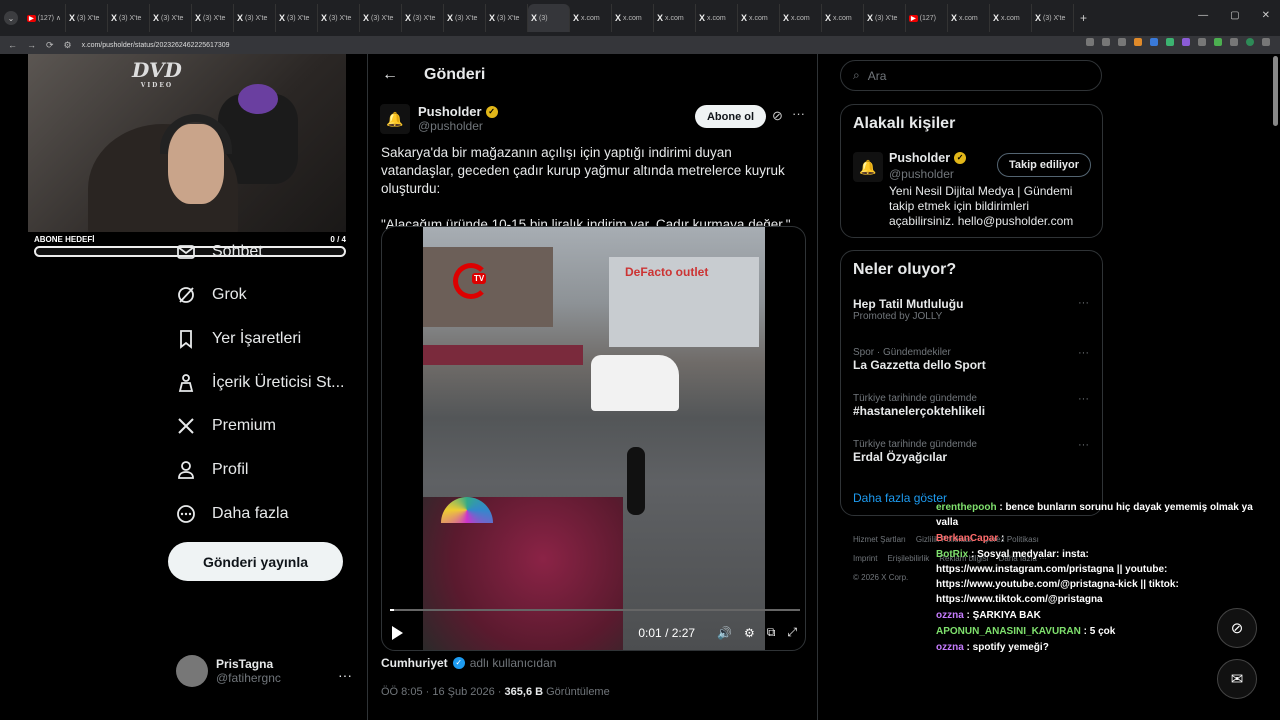 Image resolution: width=1280 pixels, height=720 pixels. Describe the element at coordinates (967, 538) in the screenshot. I see `chat-username: BerkanCapar` at that location.